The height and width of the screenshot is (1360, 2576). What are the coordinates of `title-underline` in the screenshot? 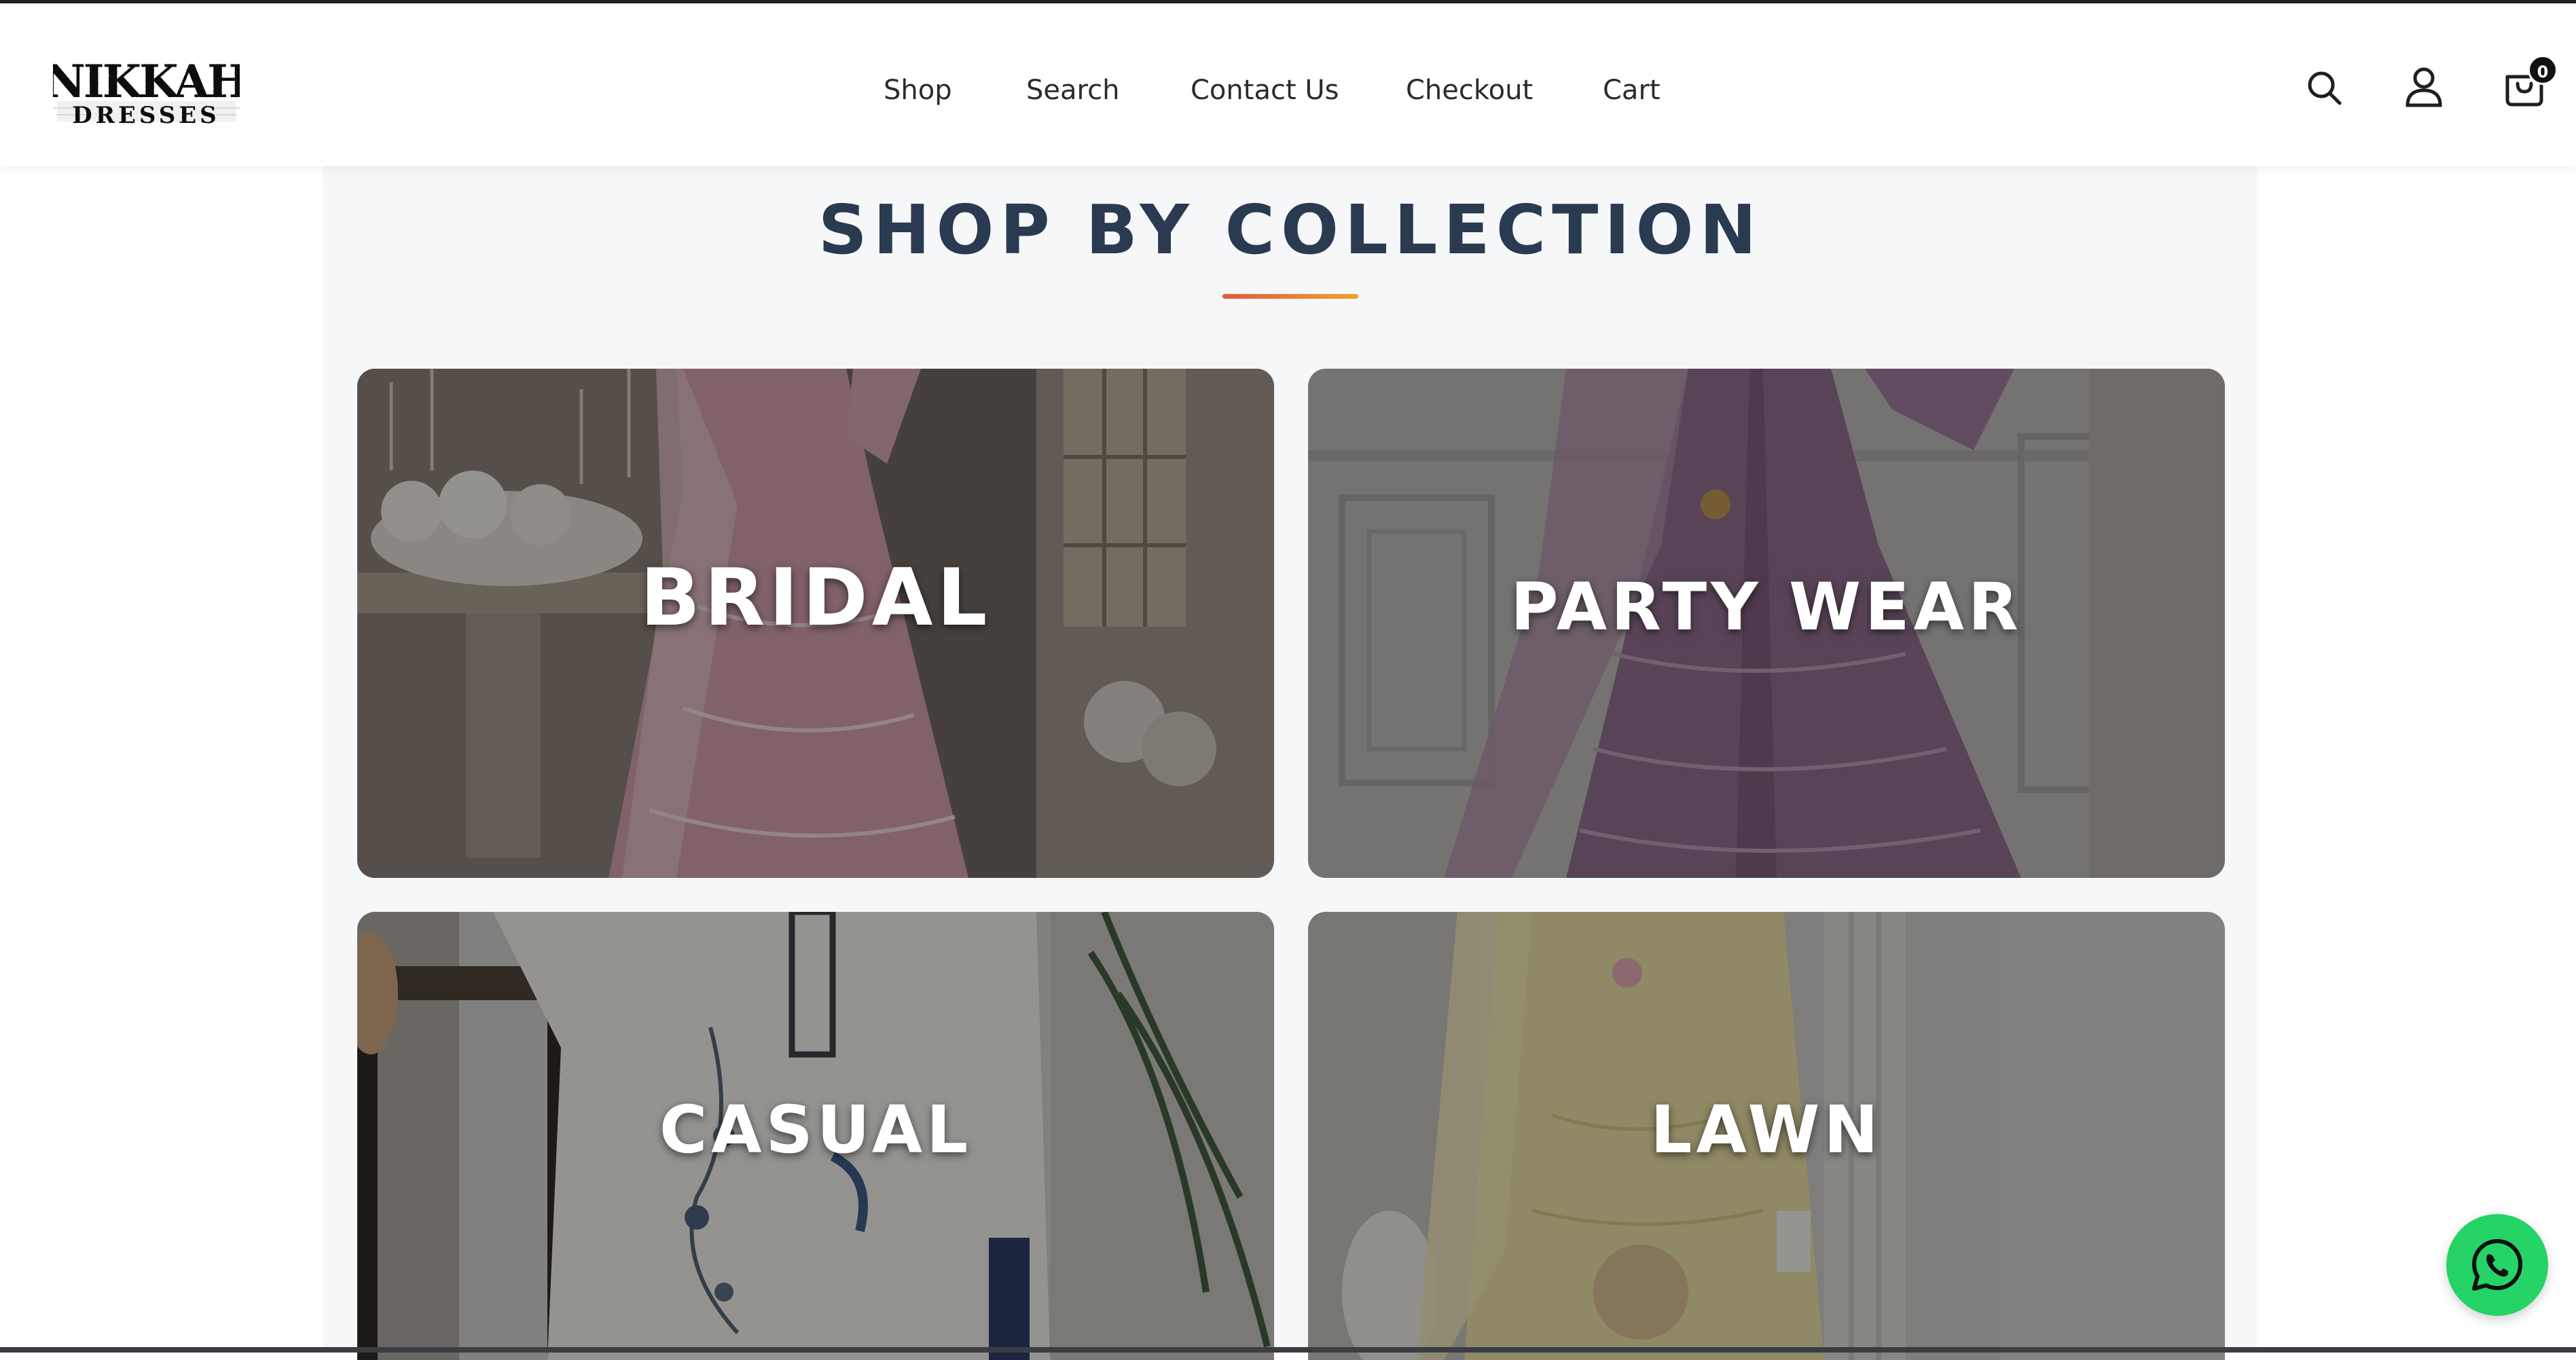 It's located at (1290, 296).